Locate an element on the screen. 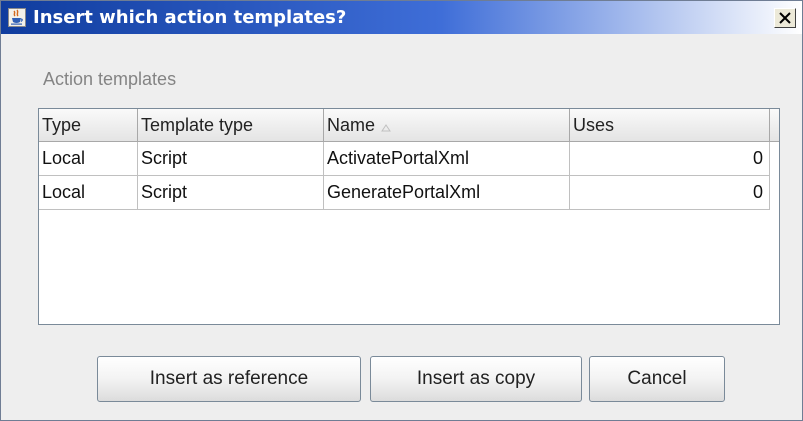 This screenshot has width=803, height=421. table-header: Type Template type Name Uses is located at coordinates (409, 125).